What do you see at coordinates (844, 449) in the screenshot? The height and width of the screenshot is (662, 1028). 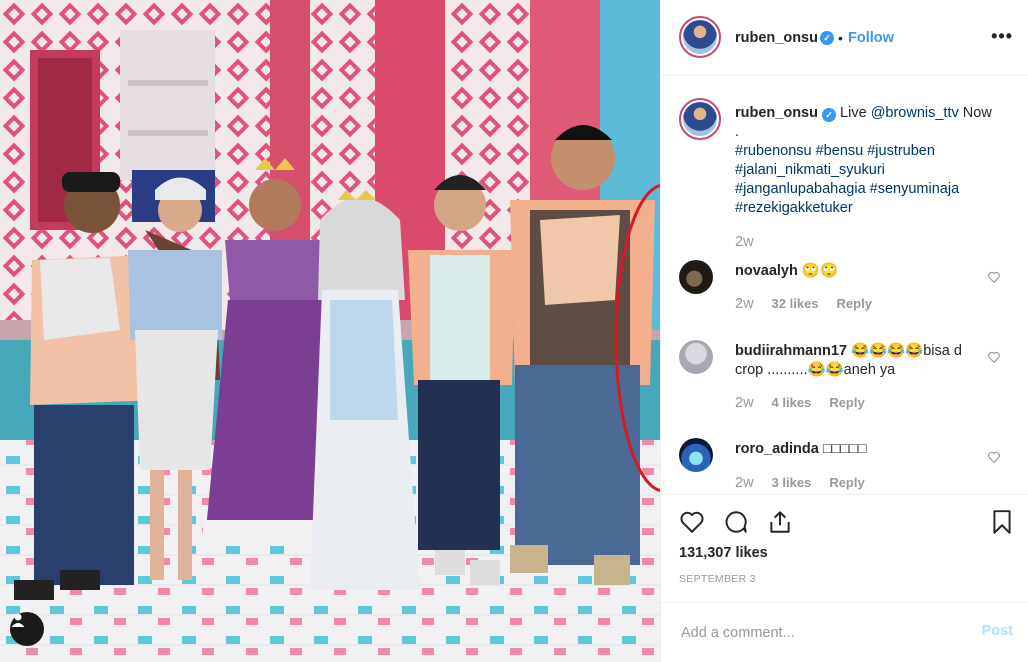 I see `comment-body: □□□□□` at bounding box center [844, 449].